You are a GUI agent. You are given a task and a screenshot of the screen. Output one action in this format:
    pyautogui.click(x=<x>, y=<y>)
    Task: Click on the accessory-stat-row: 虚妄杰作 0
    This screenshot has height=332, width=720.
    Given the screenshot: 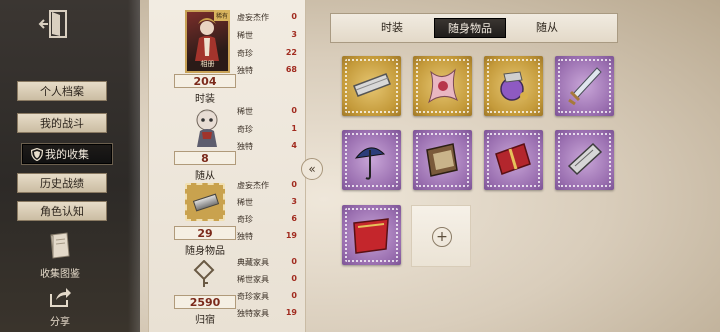 What is the action you would take?
    pyautogui.click(x=267, y=186)
    